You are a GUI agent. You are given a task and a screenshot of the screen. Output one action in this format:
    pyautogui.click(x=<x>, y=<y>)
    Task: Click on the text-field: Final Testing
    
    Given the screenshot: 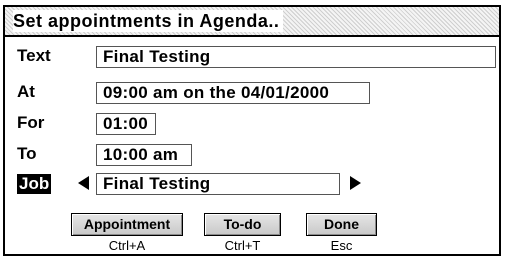 What is the action you would take?
    pyautogui.click(x=296, y=57)
    